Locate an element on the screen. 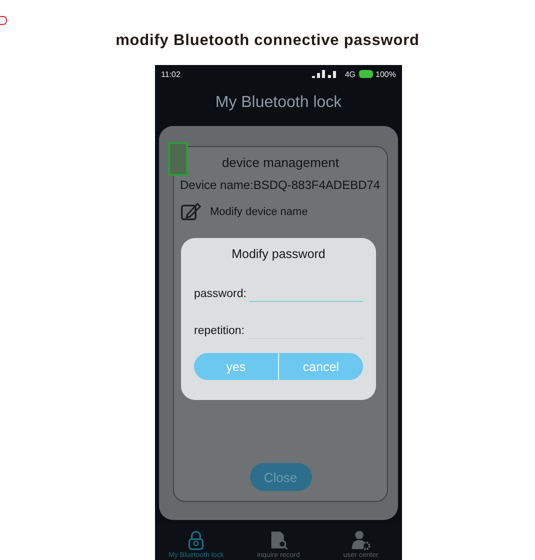  field-label: password: is located at coordinates (220, 295).